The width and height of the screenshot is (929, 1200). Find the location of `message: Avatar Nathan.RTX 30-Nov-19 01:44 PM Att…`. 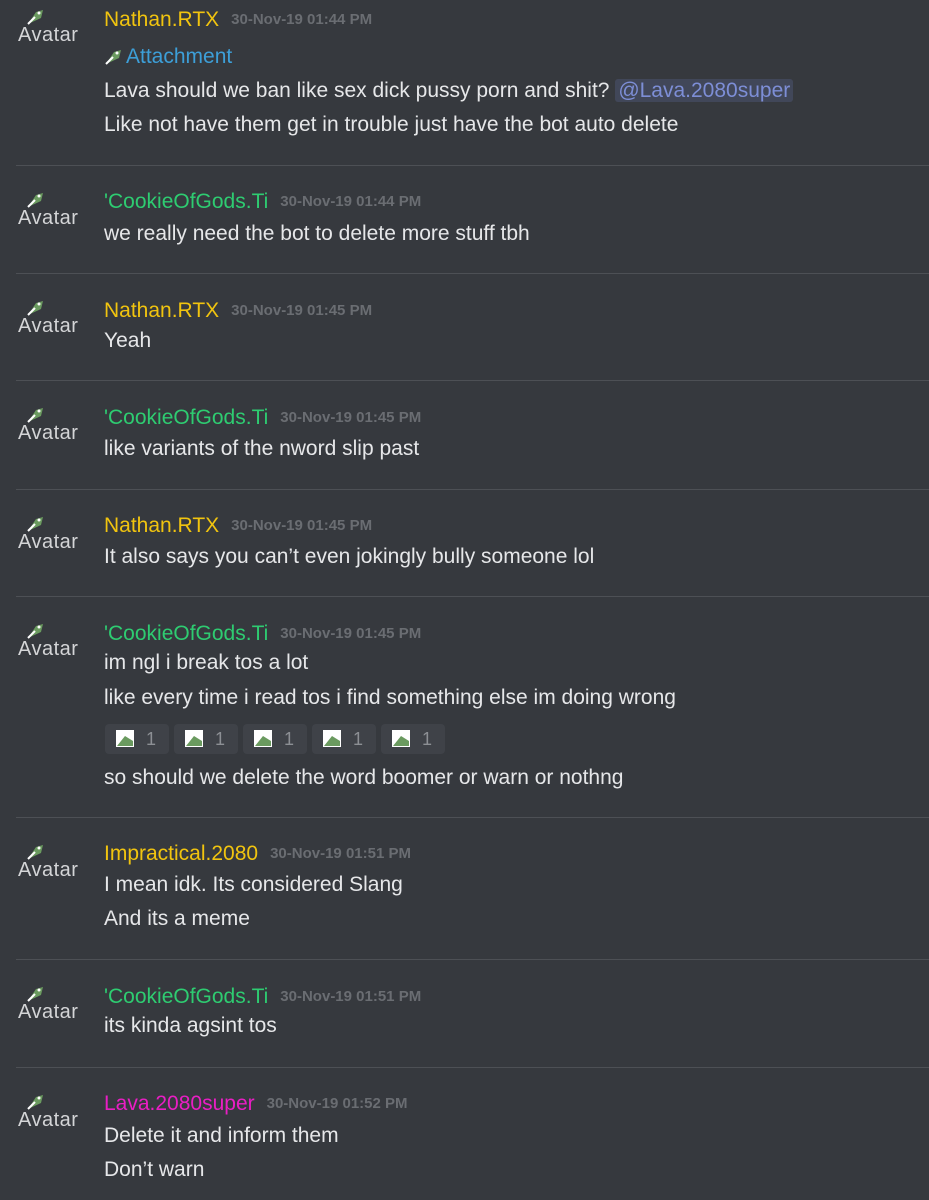

message: Avatar Nathan.RTX 30-Nov-19 01:44 PM Att… is located at coordinates (472, 83).